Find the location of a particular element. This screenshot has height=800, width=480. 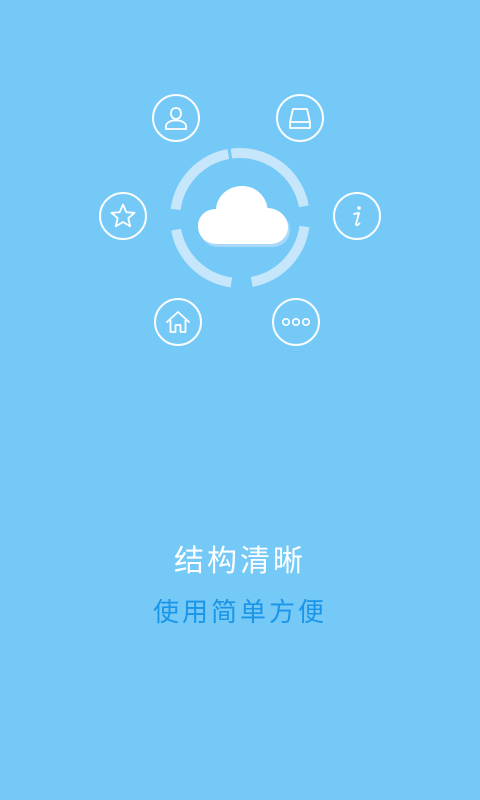

user-icon is located at coordinates (176, 118).